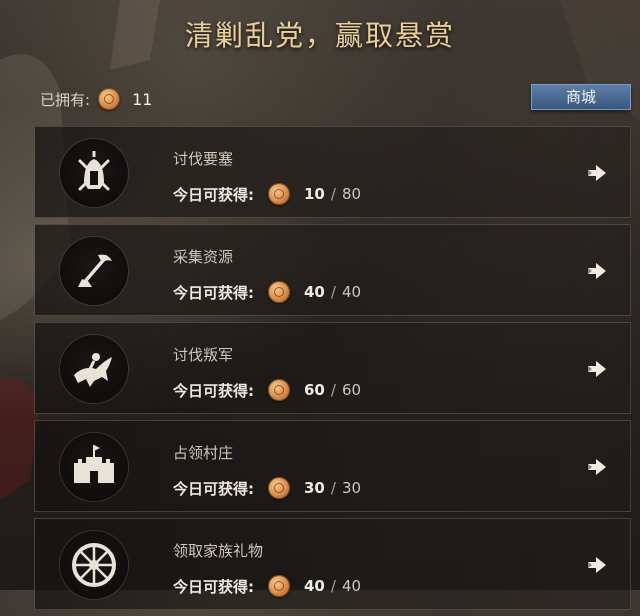 This screenshot has height=616, width=640. I want to click on task-card-family-gift: 领取家族礼物 今日可获得: 40 / 40, so click(332, 564).